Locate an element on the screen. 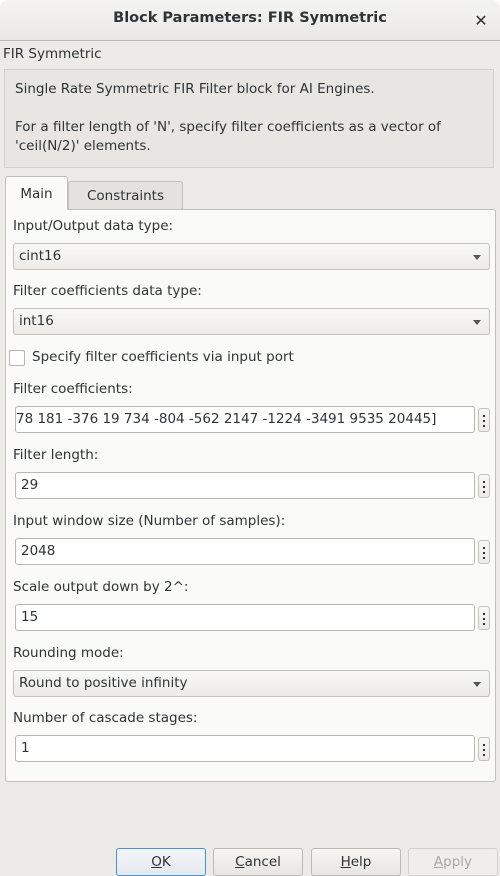 Image resolution: width=500 pixels, height=876 pixels. window-size-label: Input window size (Number of samples): is located at coordinates (149, 521).